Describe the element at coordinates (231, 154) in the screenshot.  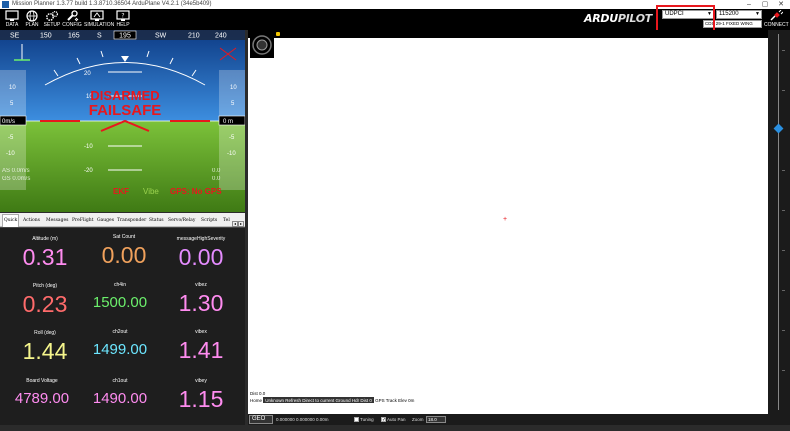
I see `alt-scale-label: -10` at that location.